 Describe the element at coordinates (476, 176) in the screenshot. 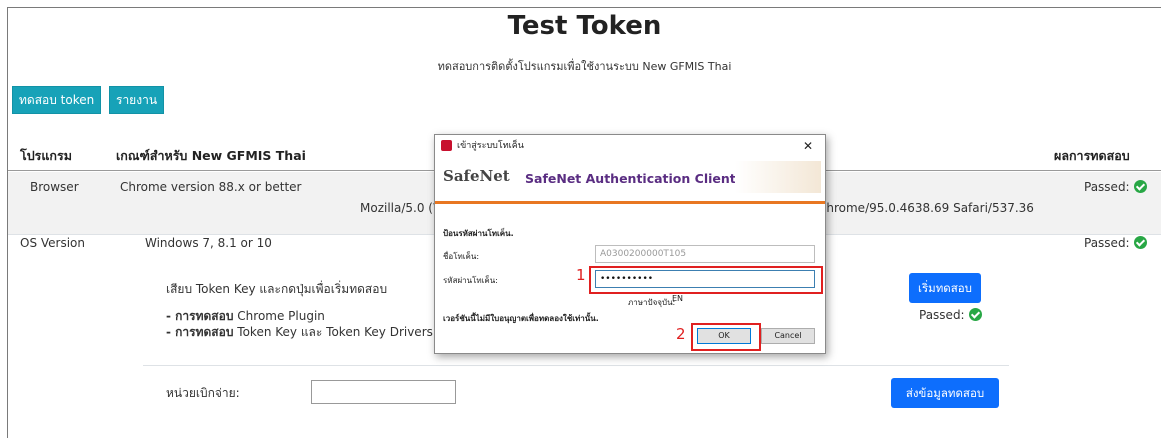

I see `safenet-logo: SafeNet` at that location.